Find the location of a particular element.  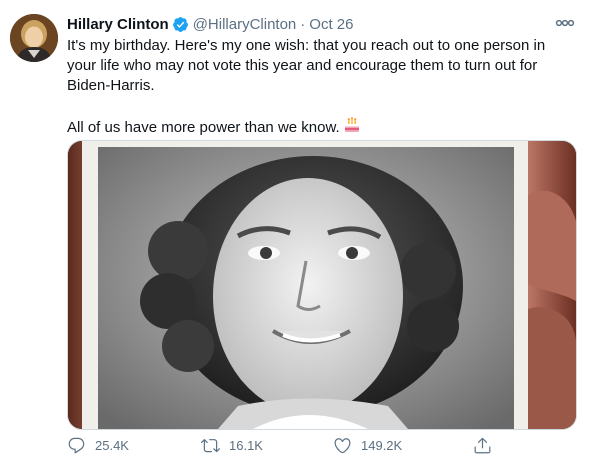

tweet-actions: 25.4K 16.1K 149.2K is located at coordinates (317, 447).